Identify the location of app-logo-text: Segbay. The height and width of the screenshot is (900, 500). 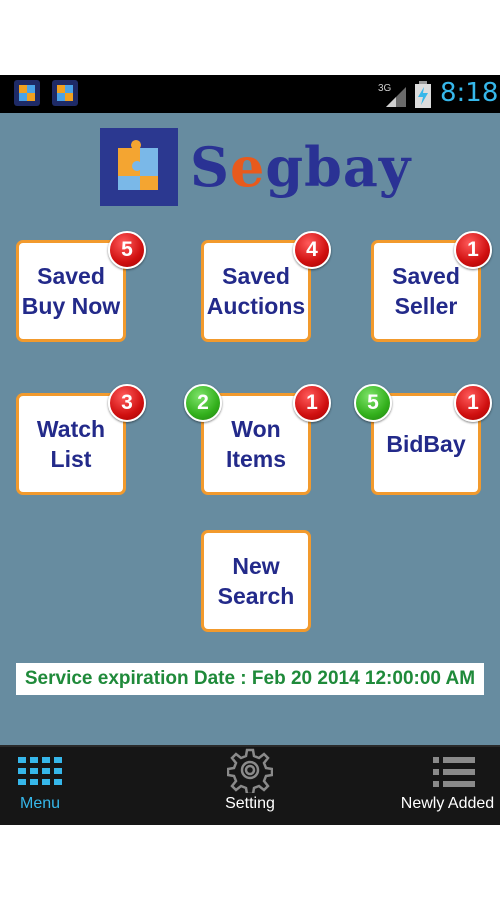
(301, 167).